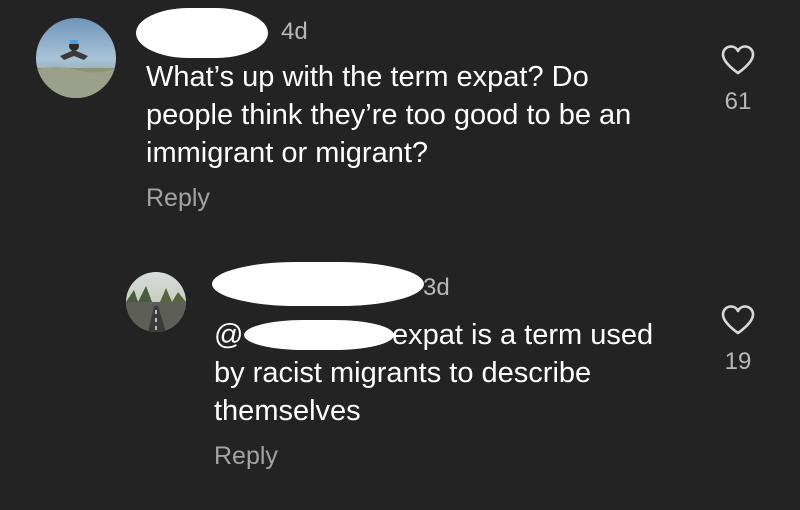  Describe the element at coordinates (287, 411) in the screenshot. I see `reply-text-line: themselves` at that location.